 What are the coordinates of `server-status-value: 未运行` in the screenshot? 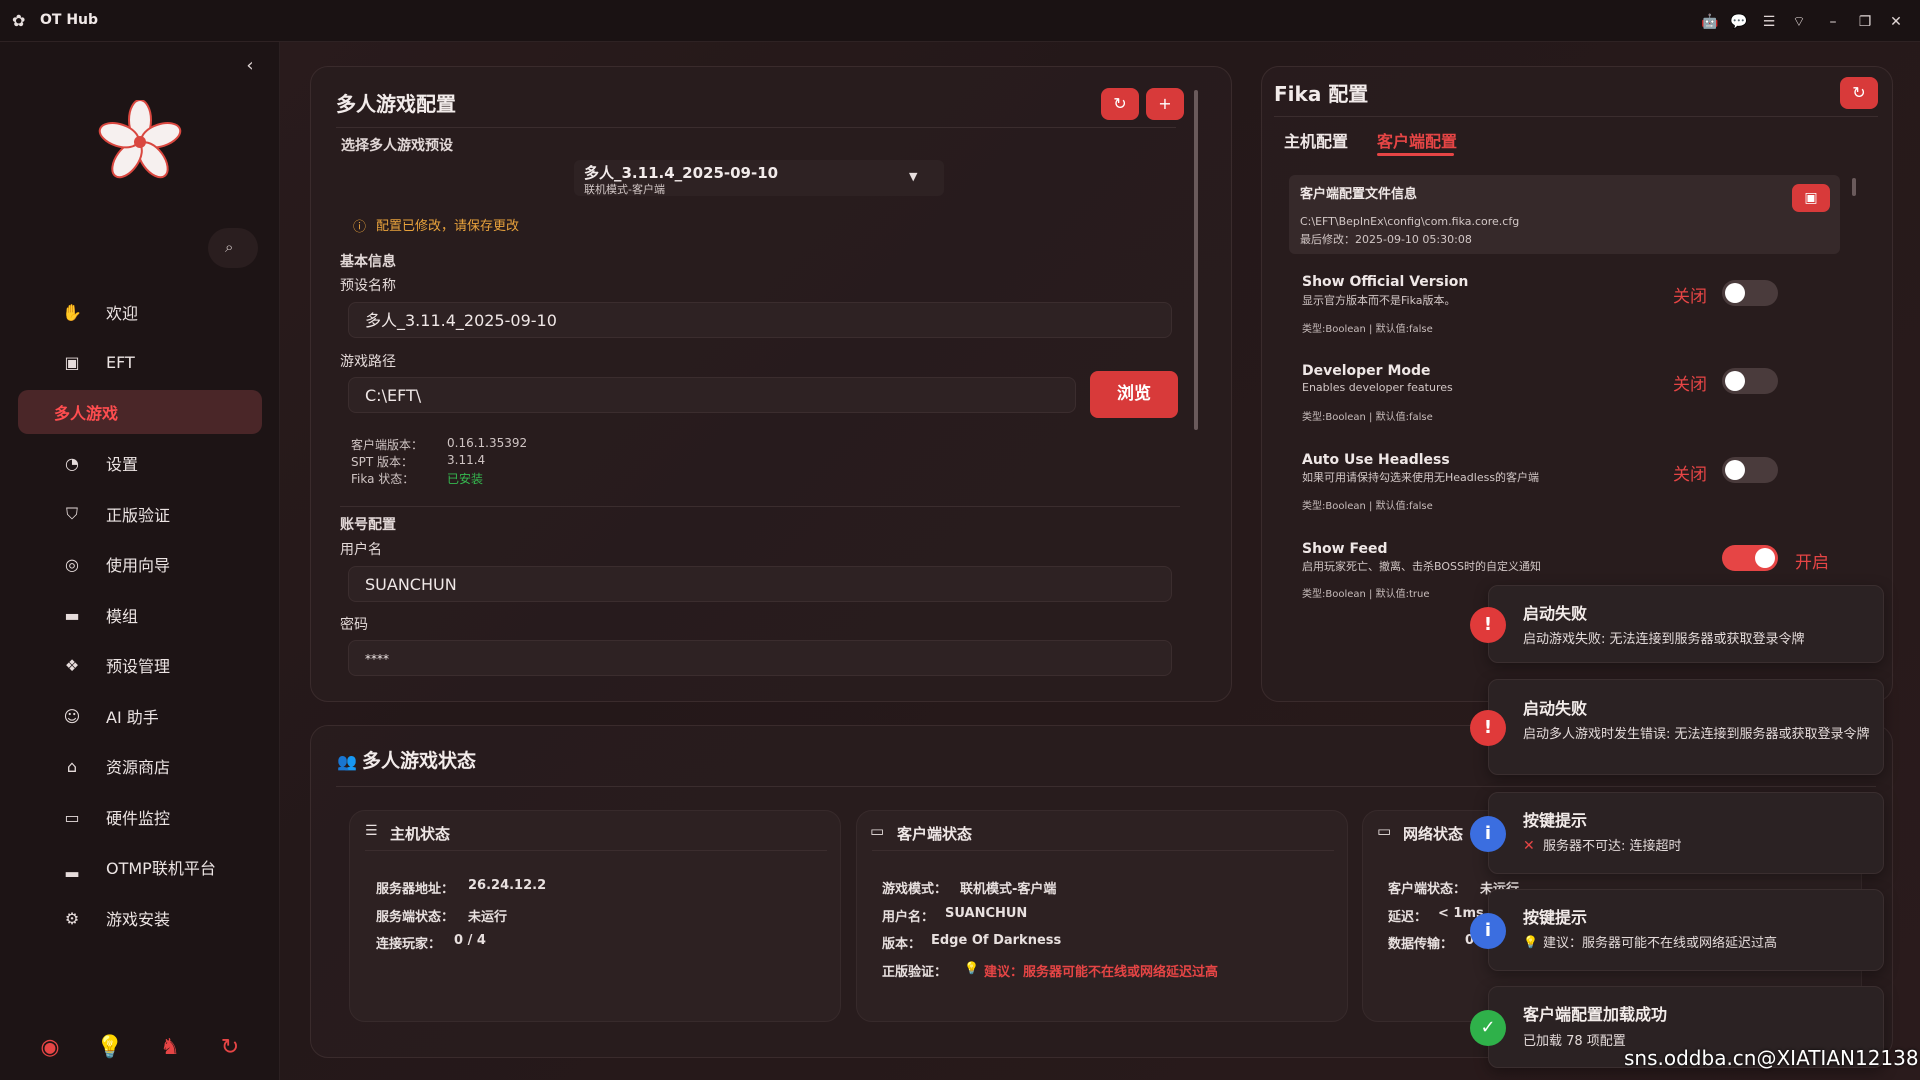 It's located at (488, 917).